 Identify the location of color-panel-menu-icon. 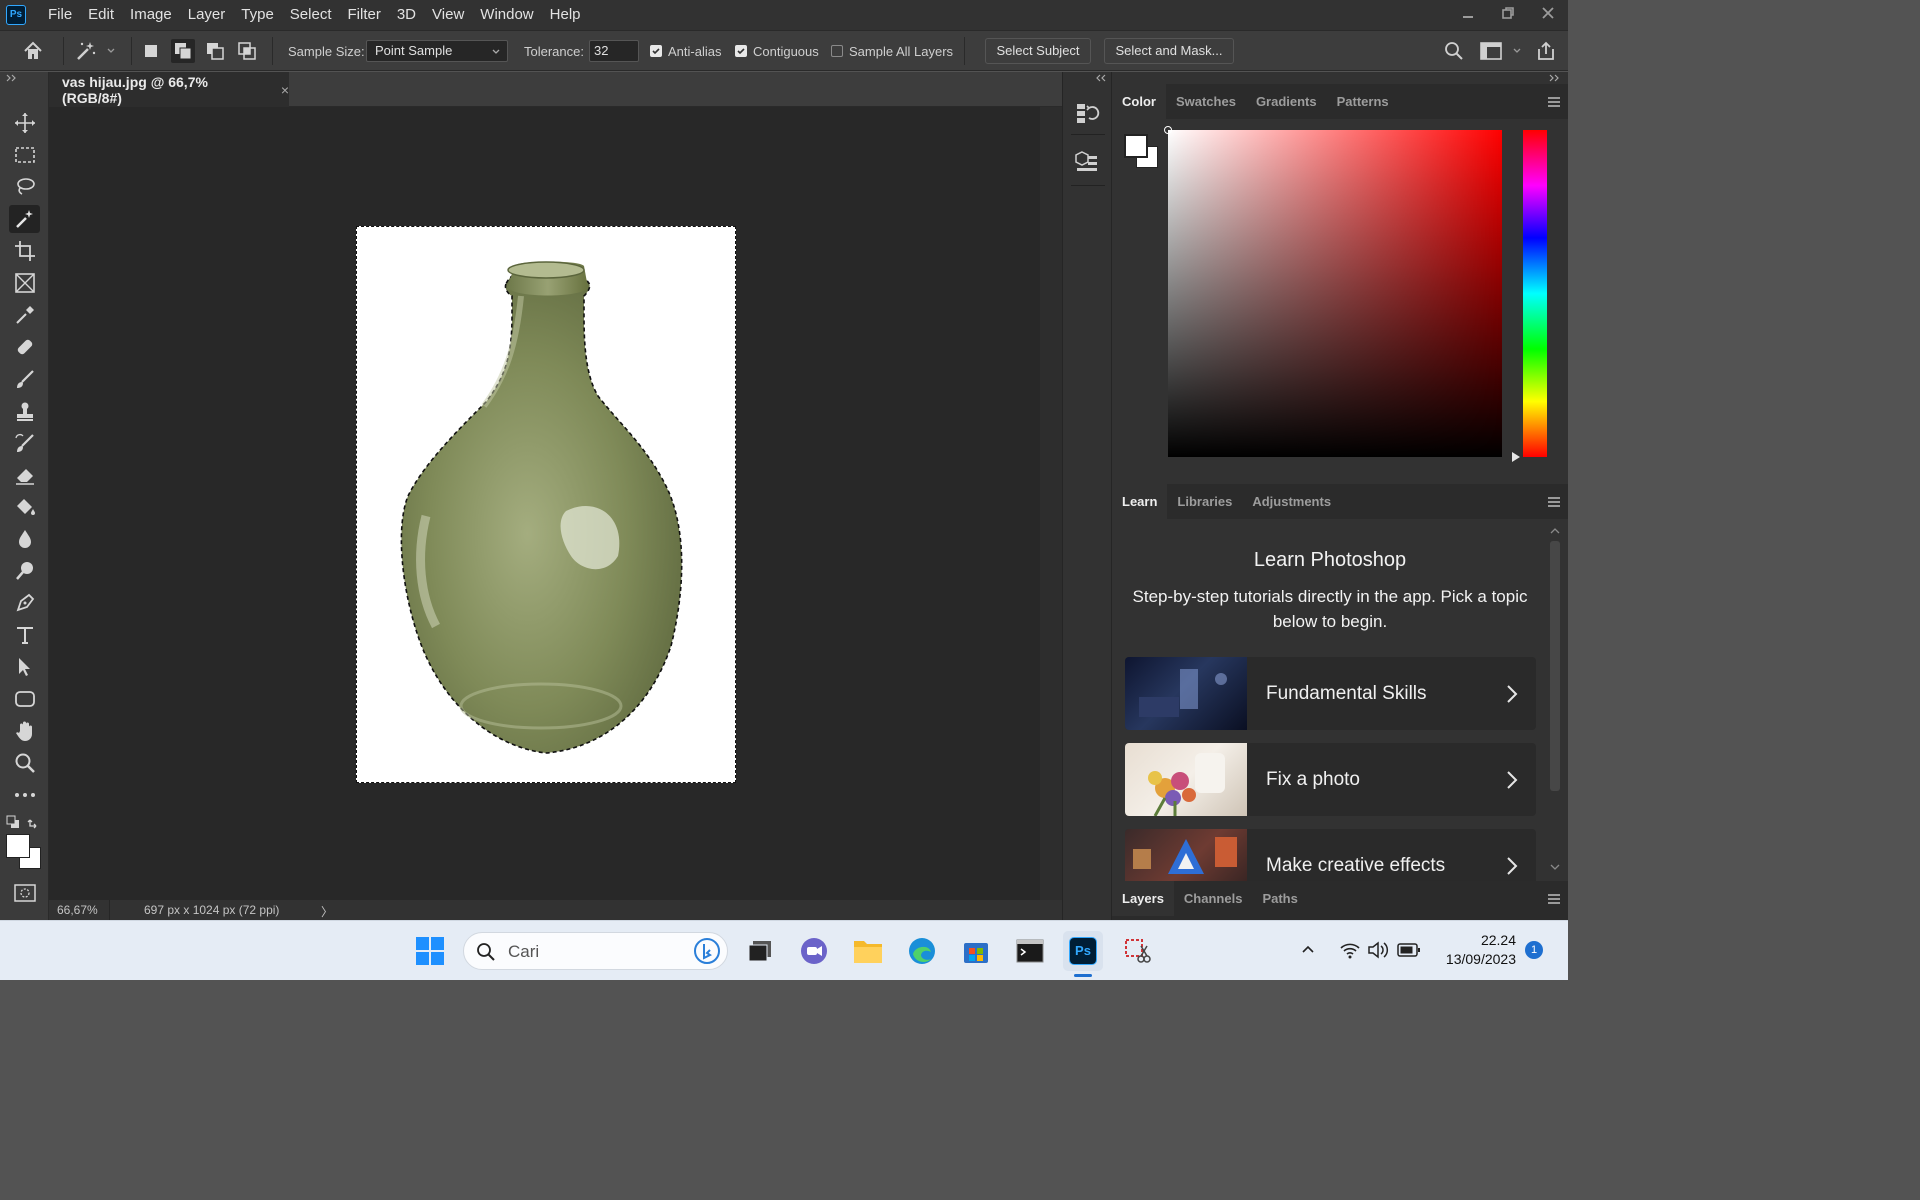
(1554, 103).